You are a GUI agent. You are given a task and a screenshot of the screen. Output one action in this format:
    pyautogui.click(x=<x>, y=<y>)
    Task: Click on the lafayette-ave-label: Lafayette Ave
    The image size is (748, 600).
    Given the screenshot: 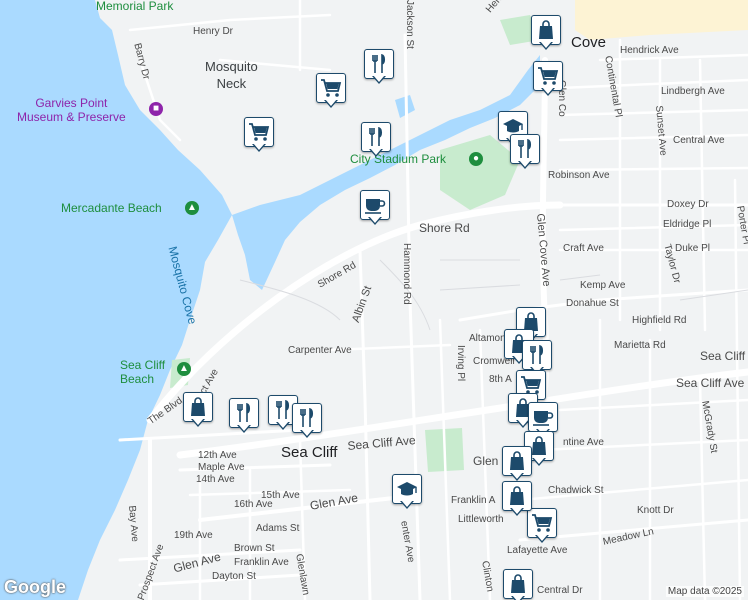 What is the action you would take?
    pyautogui.click(x=537, y=550)
    